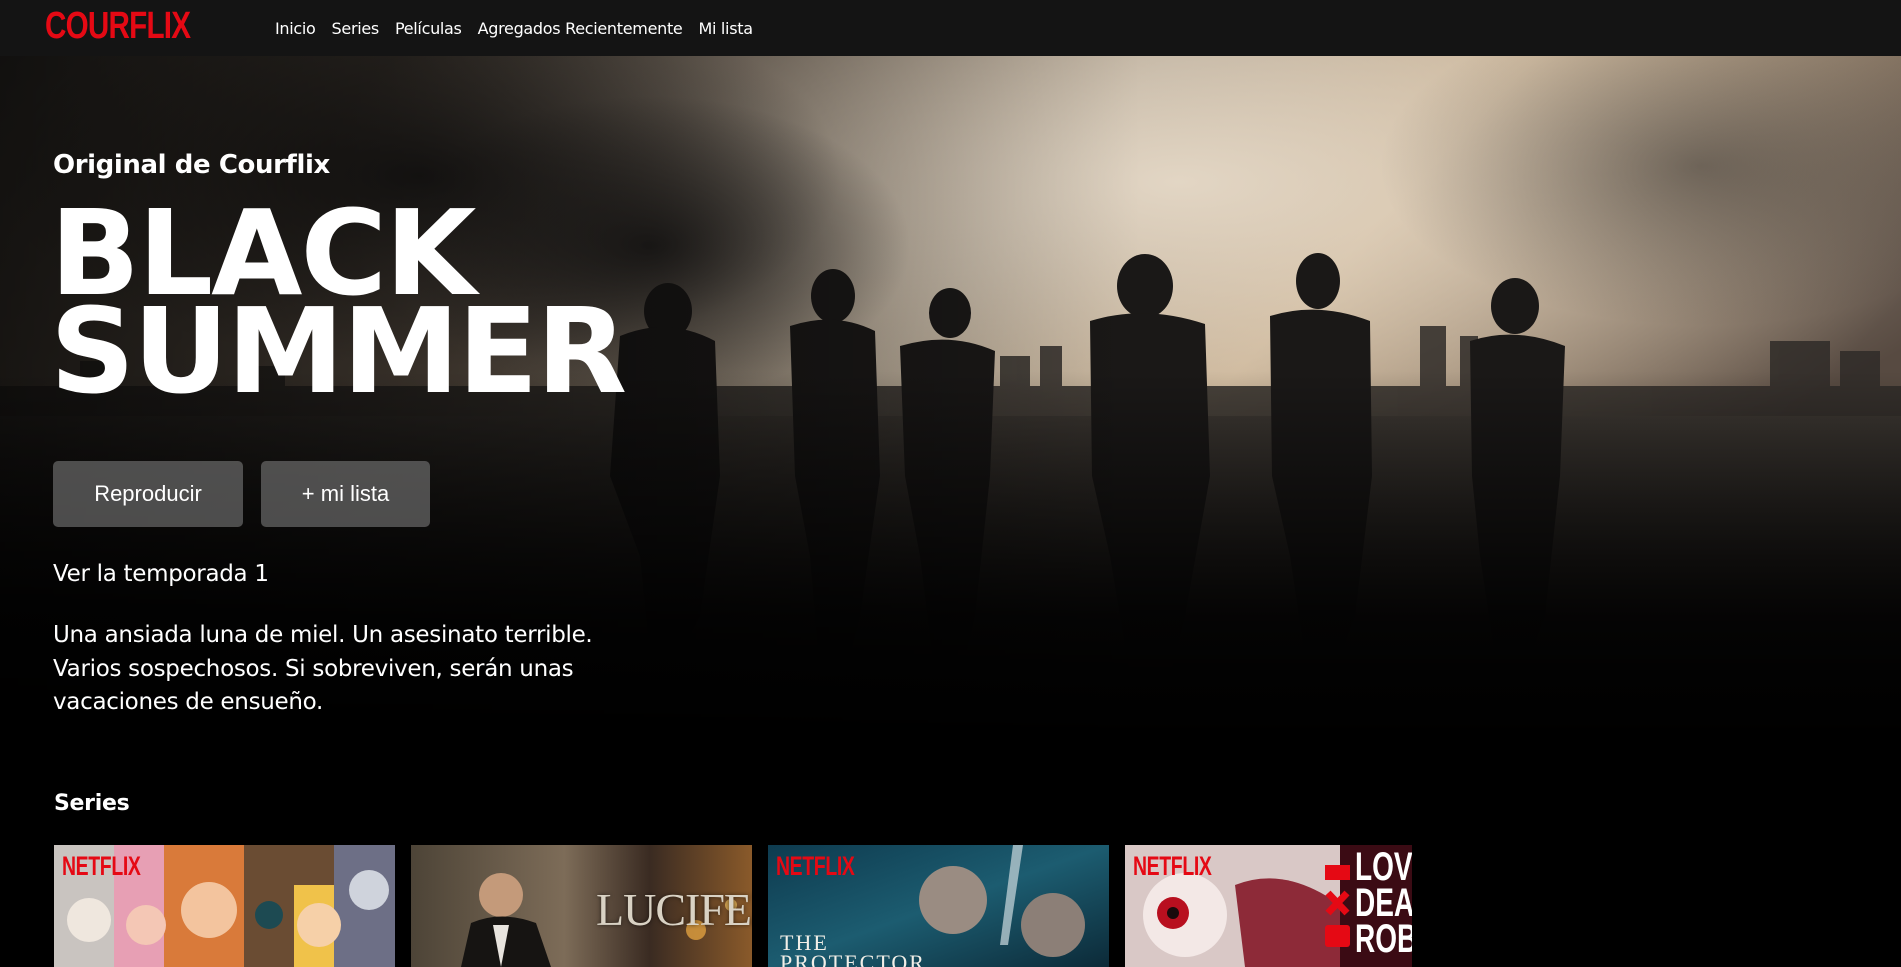 This screenshot has height=967, width=1901. I want to click on hero-actions: Reproducir + mi lista, so click(241, 494).